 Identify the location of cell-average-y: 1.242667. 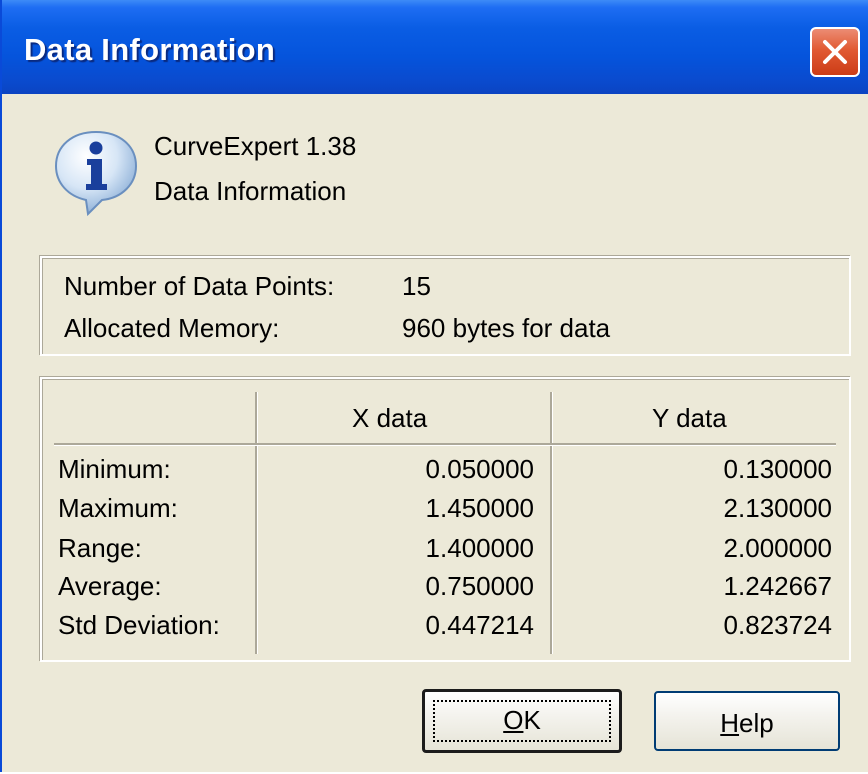
(777, 586).